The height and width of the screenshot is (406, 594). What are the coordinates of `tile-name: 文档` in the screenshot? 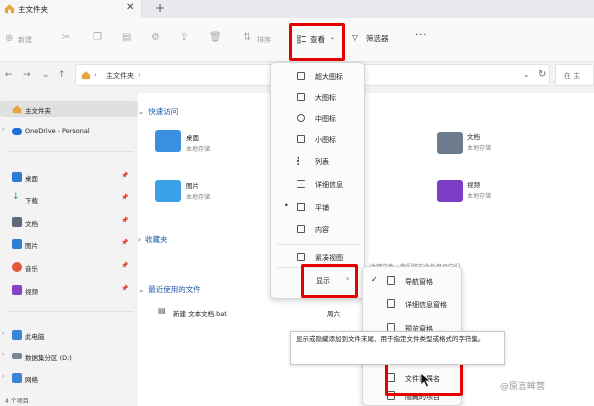 It's located at (473, 136).